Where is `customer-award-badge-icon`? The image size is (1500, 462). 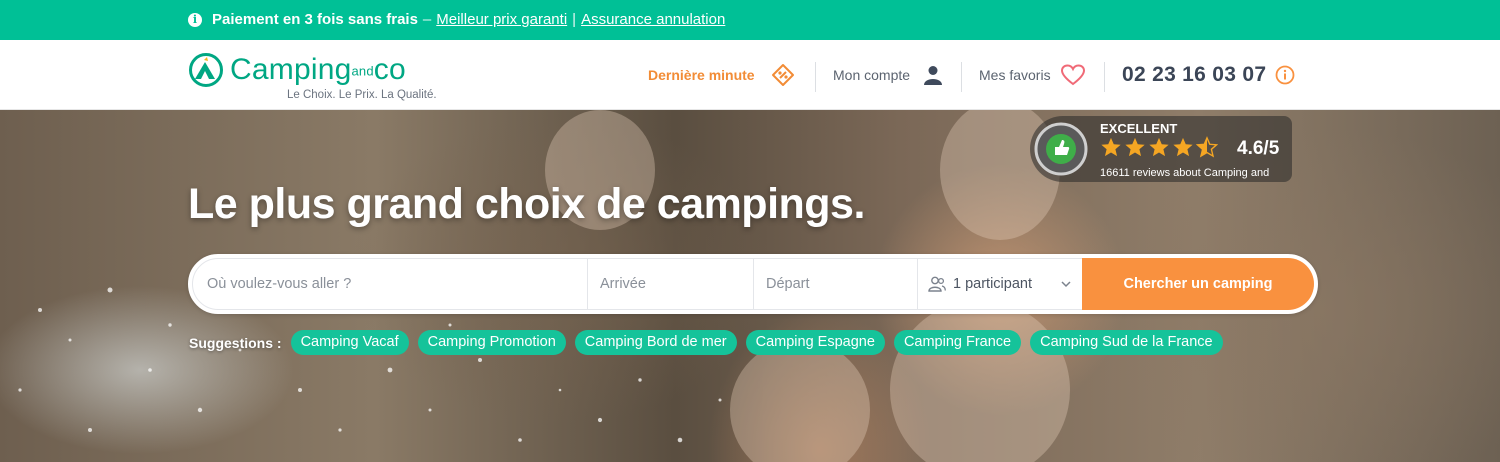 customer-award-badge-icon is located at coordinates (1061, 149).